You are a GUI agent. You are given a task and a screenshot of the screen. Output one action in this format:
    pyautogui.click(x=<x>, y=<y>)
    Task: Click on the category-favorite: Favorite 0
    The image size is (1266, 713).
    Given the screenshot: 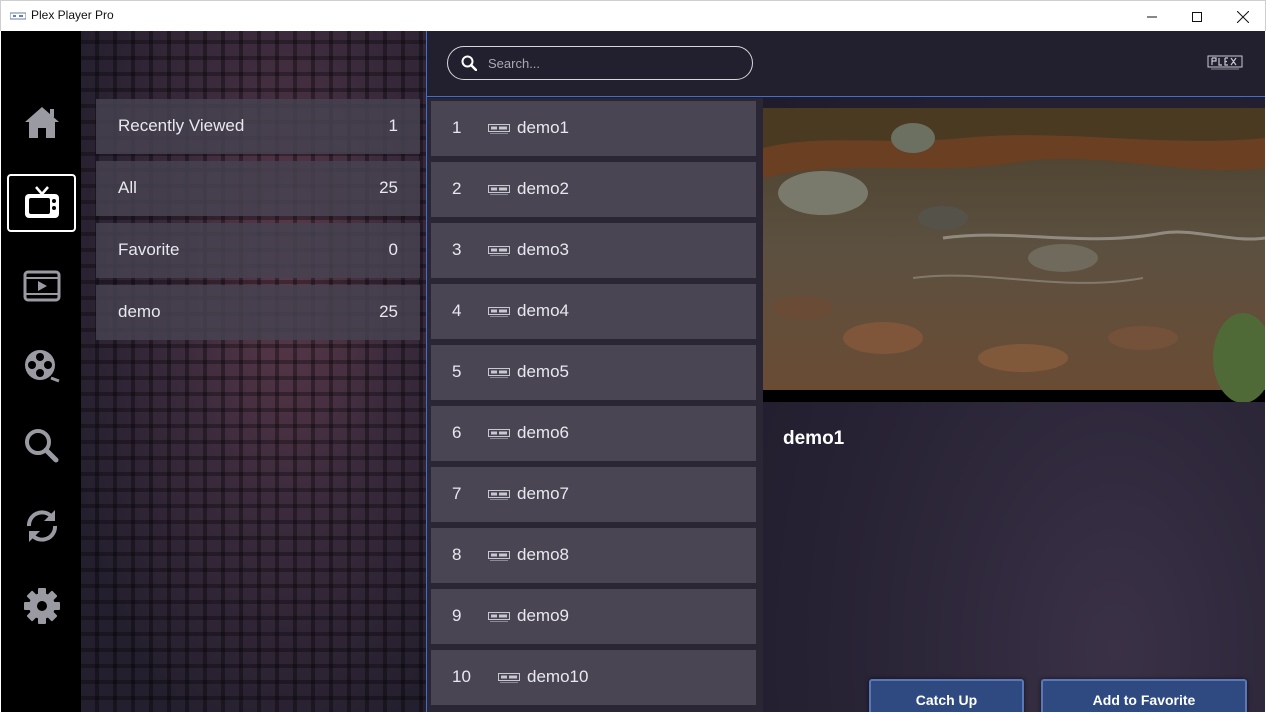 What is the action you would take?
    pyautogui.click(x=258, y=250)
    